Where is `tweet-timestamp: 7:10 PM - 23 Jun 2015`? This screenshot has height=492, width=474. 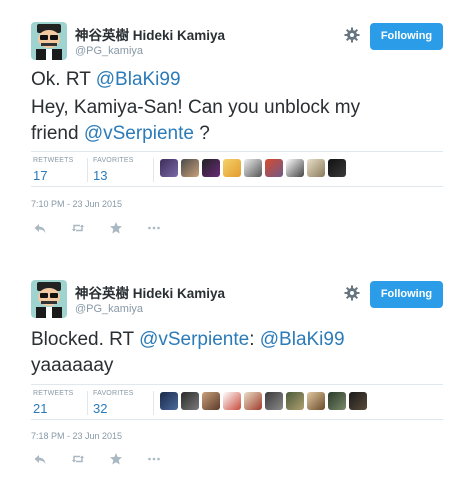
tweet-timestamp: 7:10 PM - 23 Jun 2015 is located at coordinates (76, 204).